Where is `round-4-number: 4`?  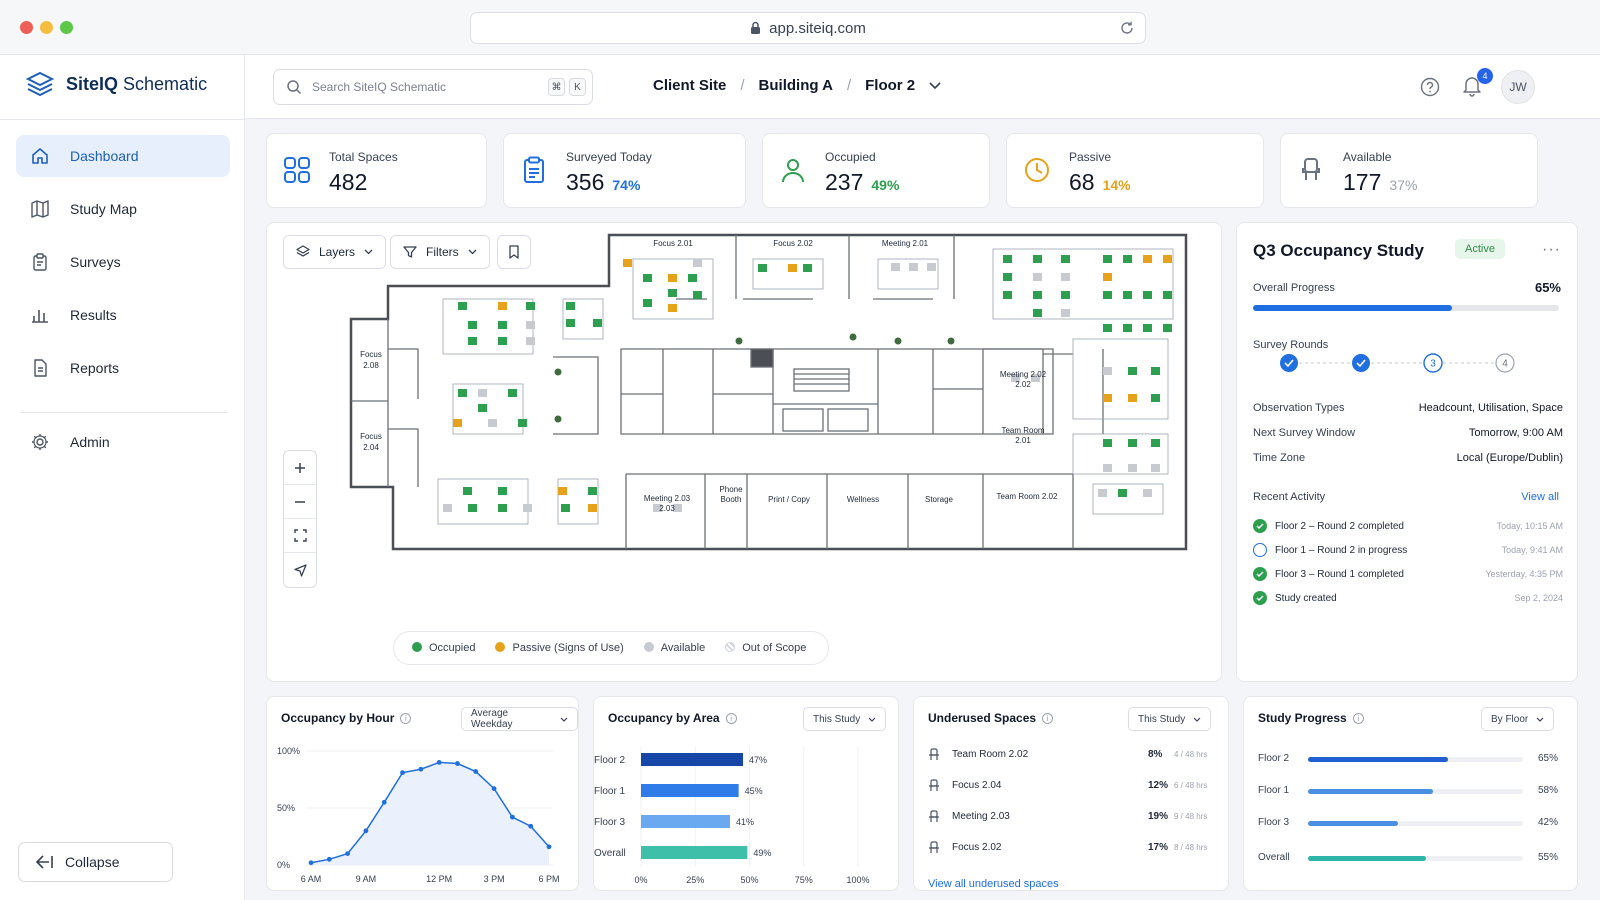
round-4-number: 4 is located at coordinates (1505, 364).